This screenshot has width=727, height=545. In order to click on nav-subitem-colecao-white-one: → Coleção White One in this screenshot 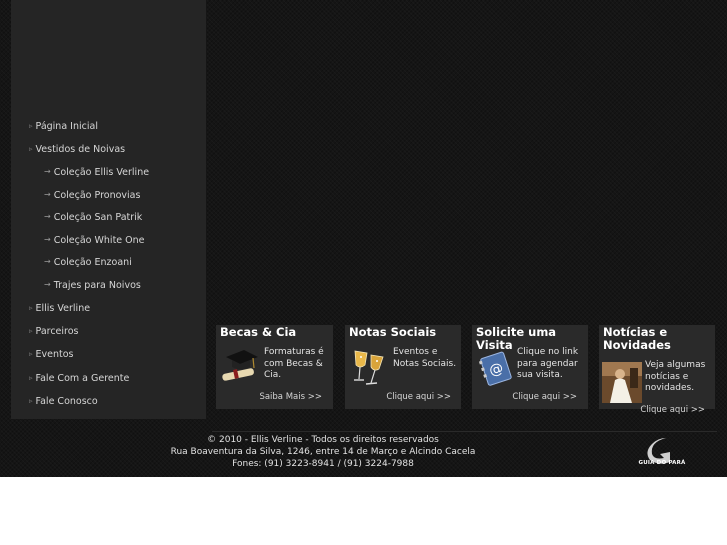, I will do `click(94, 240)`.